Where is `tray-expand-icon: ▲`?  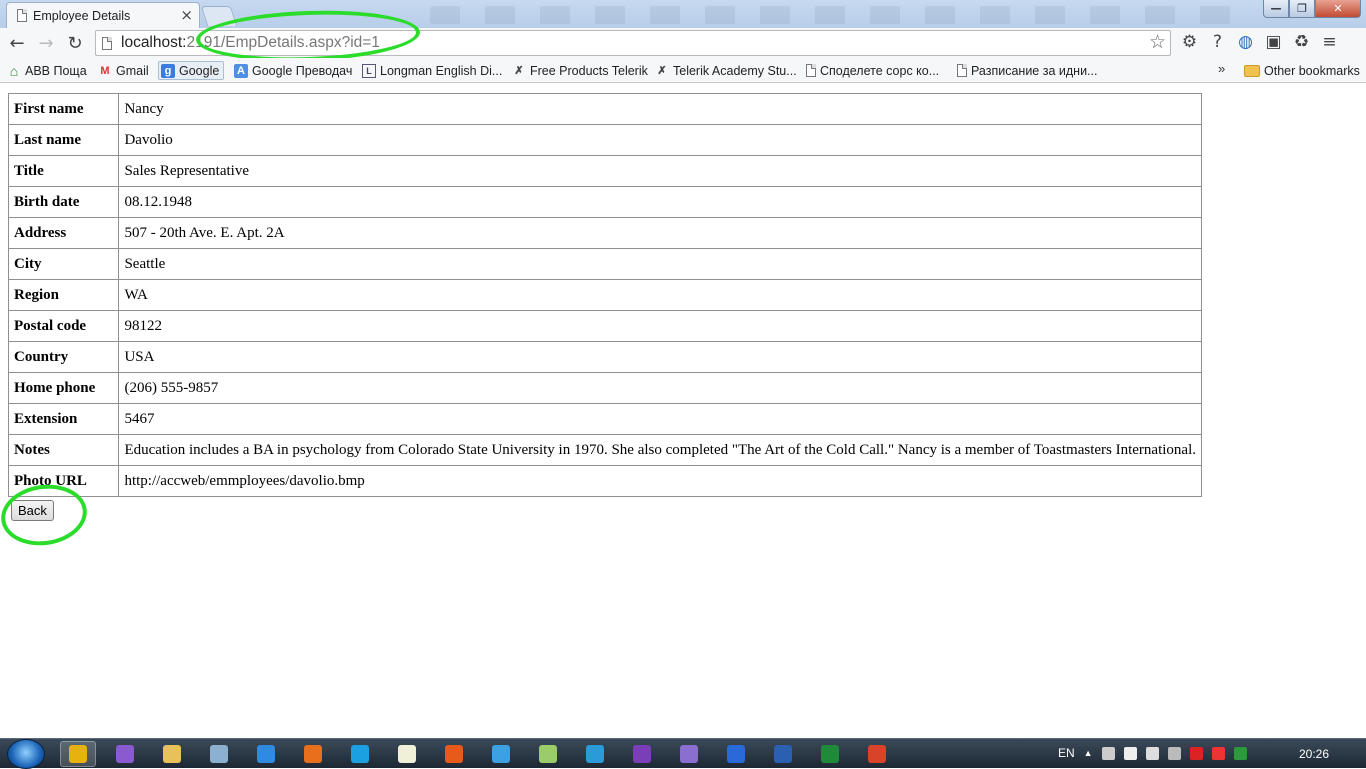 tray-expand-icon: ▲ is located at coordinates (1088, 753).